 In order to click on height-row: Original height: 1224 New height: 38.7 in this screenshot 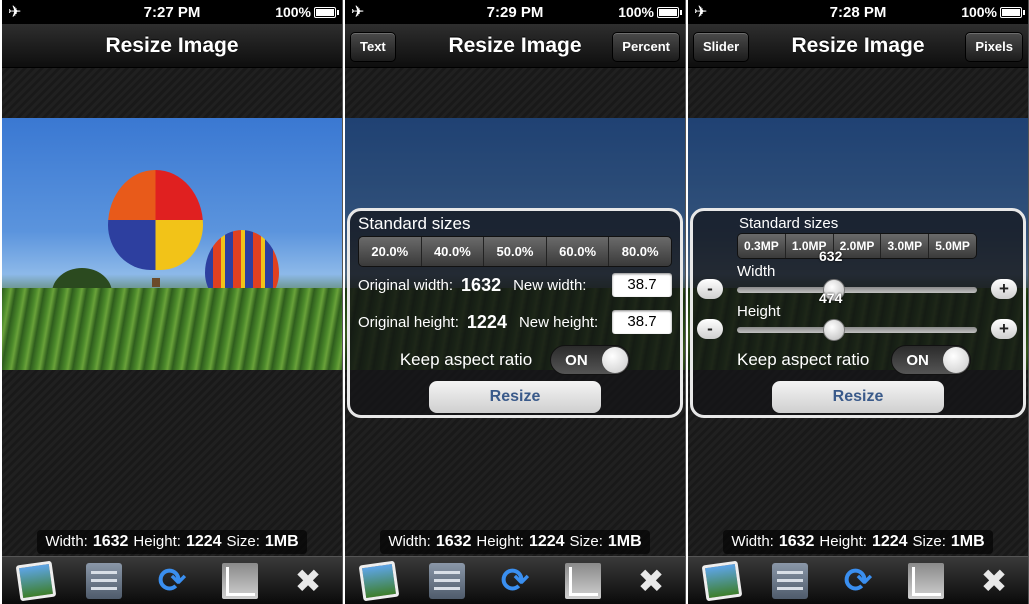, I will do `click(515, 322)`.